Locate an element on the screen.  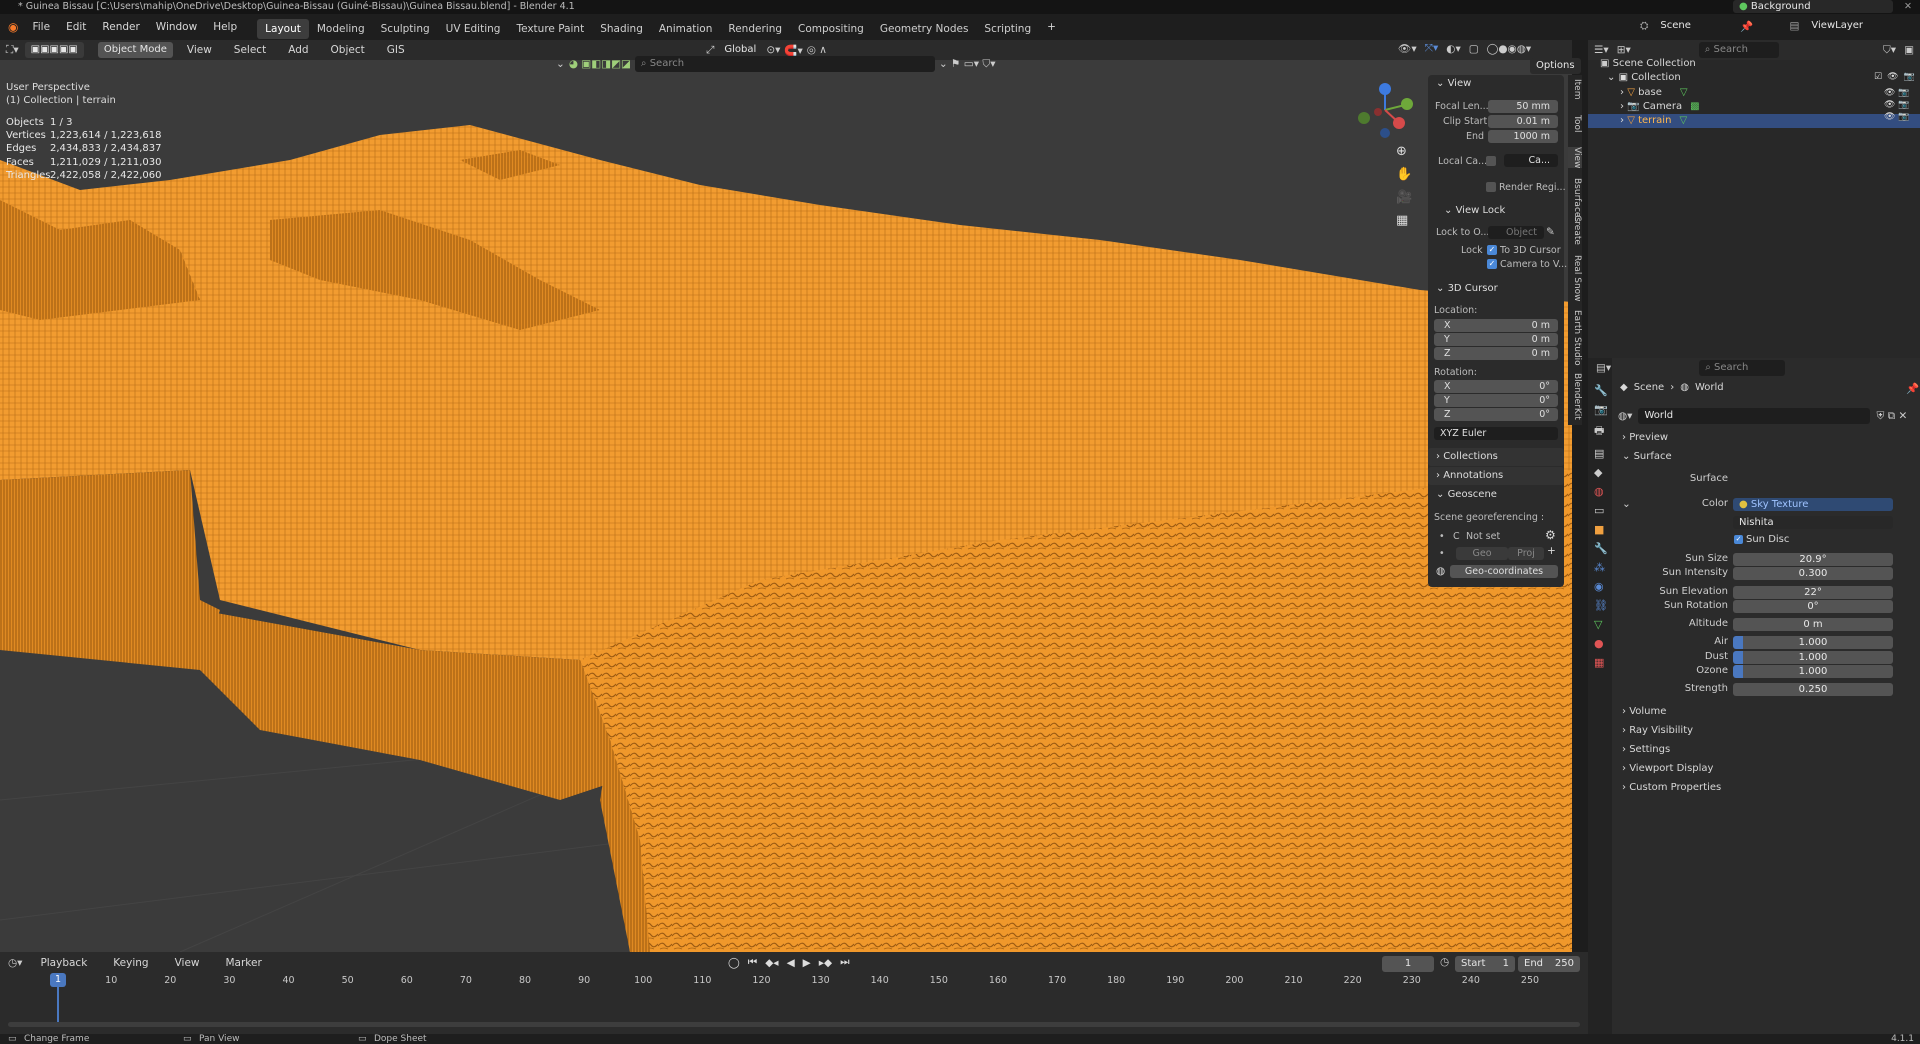
pan-hand-icon: ✋ is located at coordinates (1404, 174).